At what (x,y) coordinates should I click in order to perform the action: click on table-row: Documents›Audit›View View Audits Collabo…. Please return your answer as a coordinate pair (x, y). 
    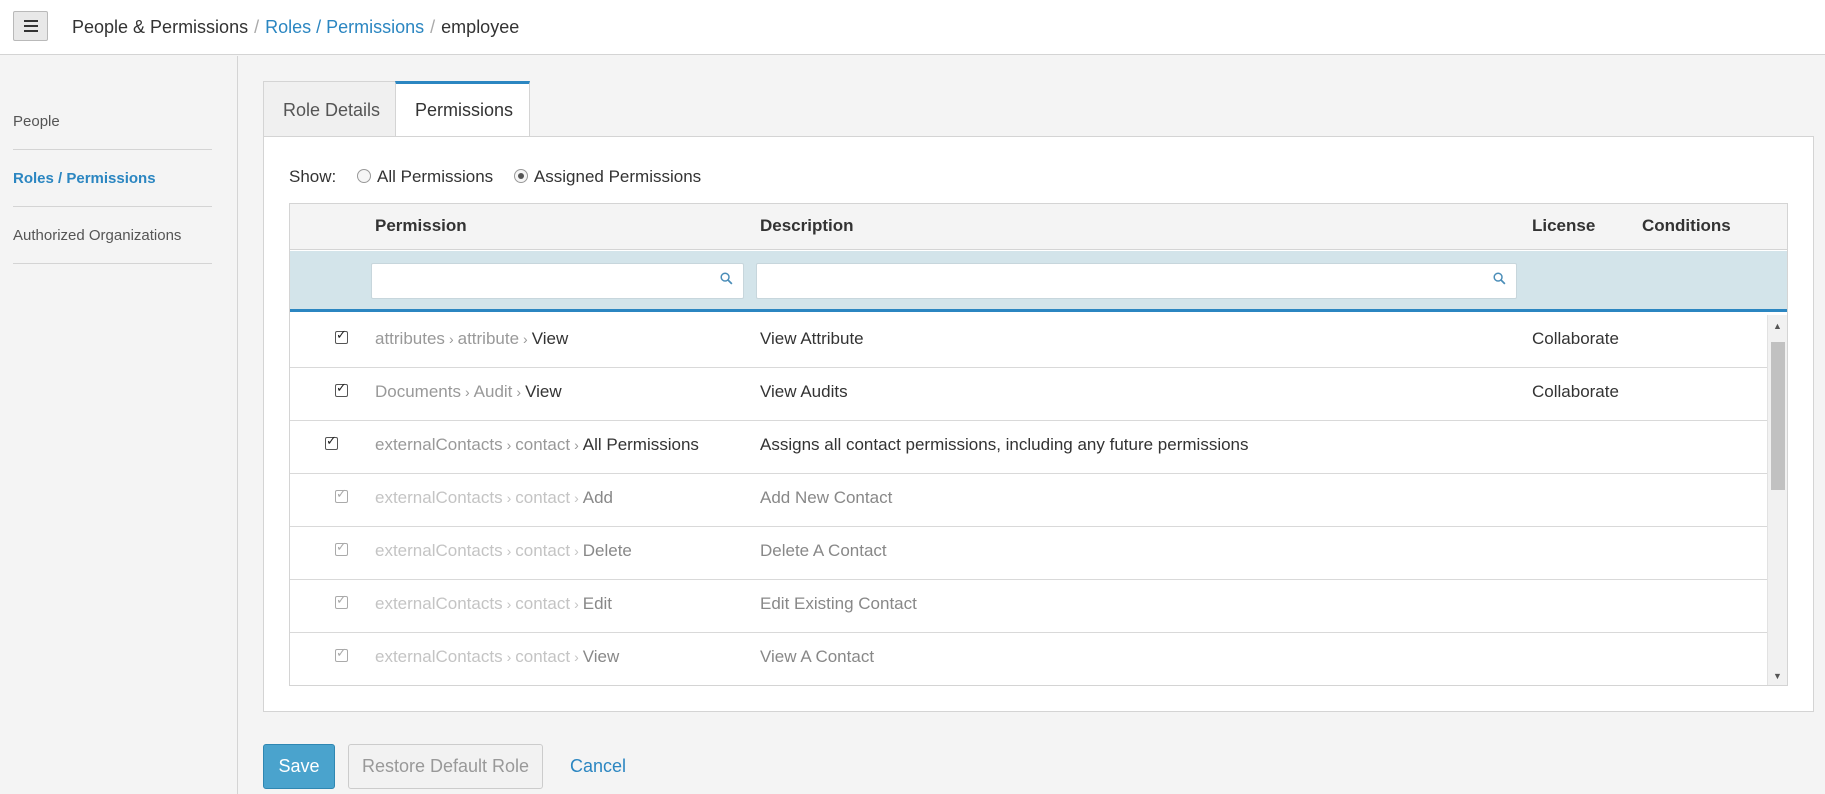
    Looking at the image, I should click on (1028, 394).